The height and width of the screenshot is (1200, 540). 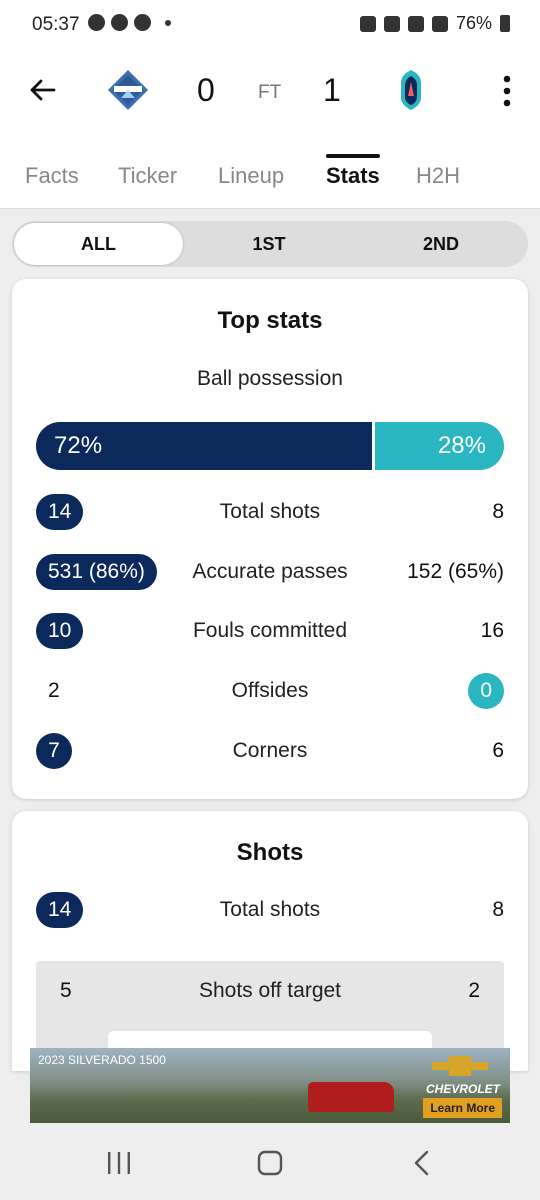 What do you see at coordinates (439, 446) in the screenshot?
I see `possession-away-bar: 28%` at bounding box center [439, 446].